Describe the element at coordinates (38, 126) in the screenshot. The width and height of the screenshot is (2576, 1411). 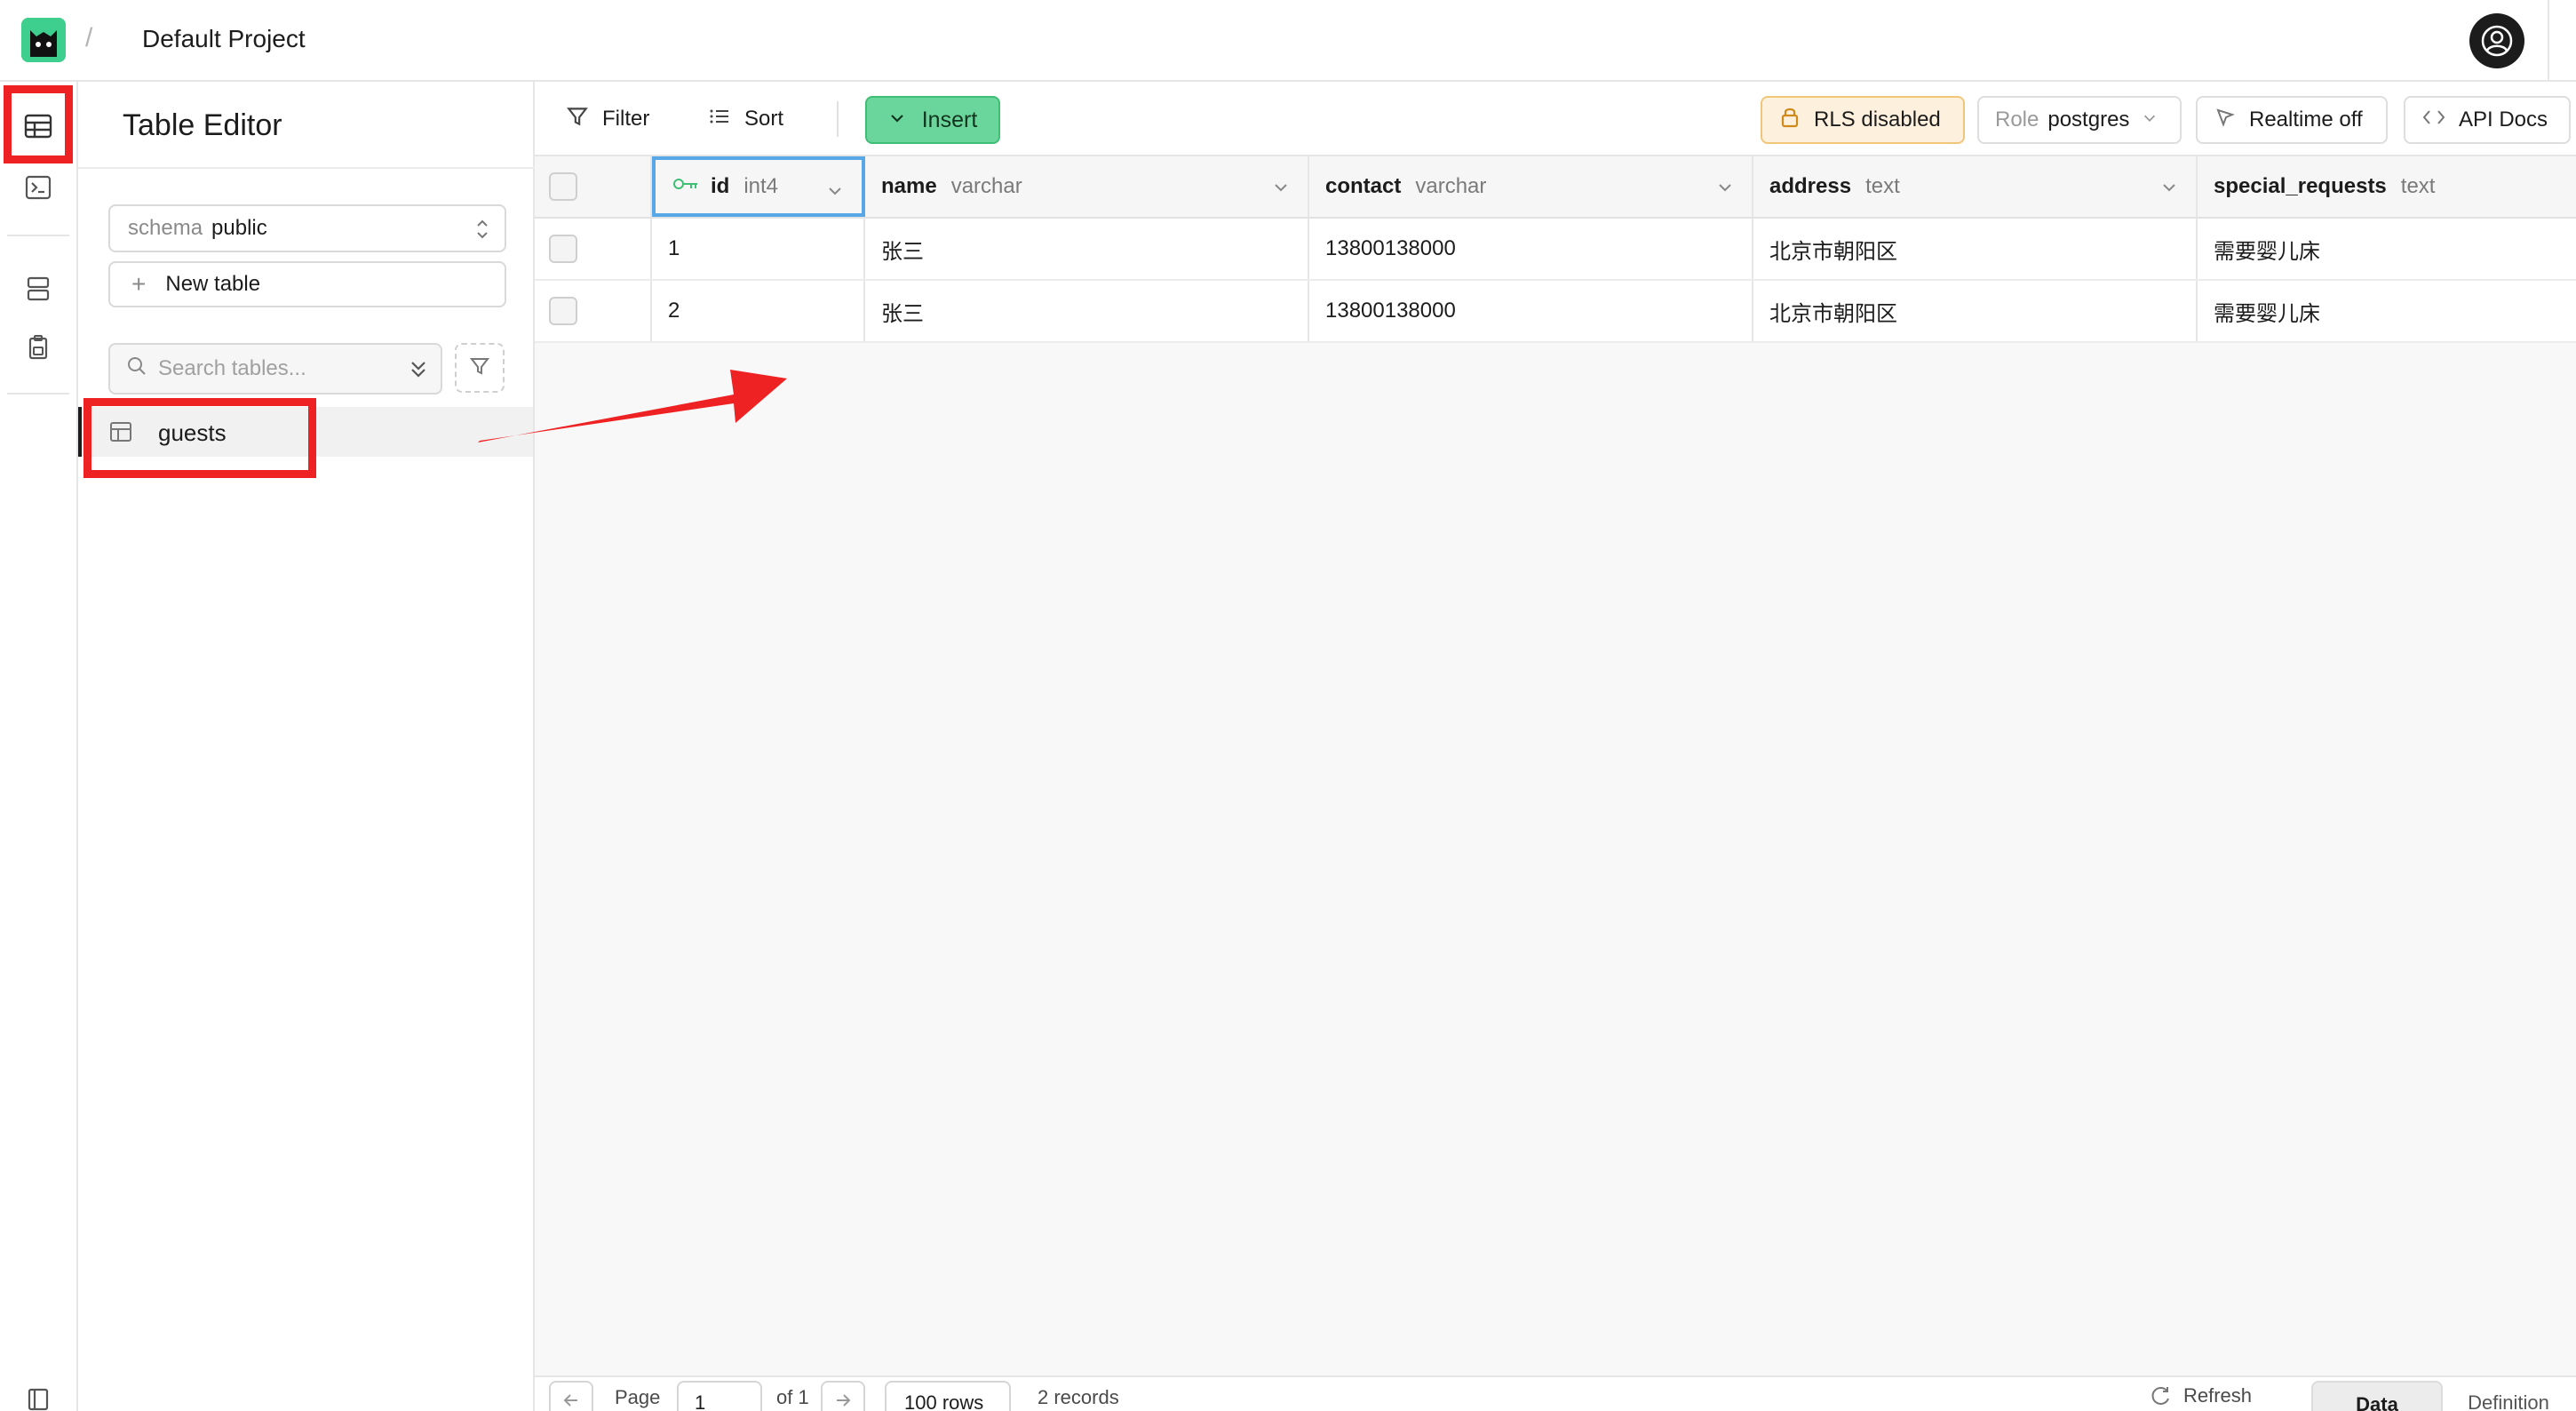
I see `table-icon` at that location.